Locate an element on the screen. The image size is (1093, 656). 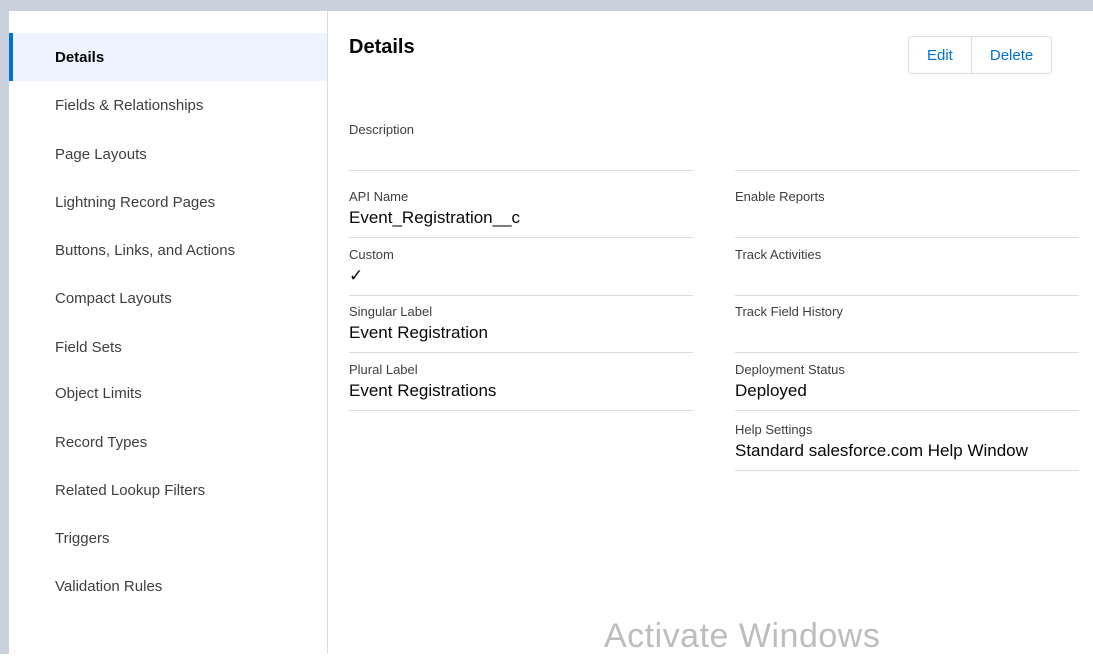
field-label: API Name is located at coordinates (379, 196).